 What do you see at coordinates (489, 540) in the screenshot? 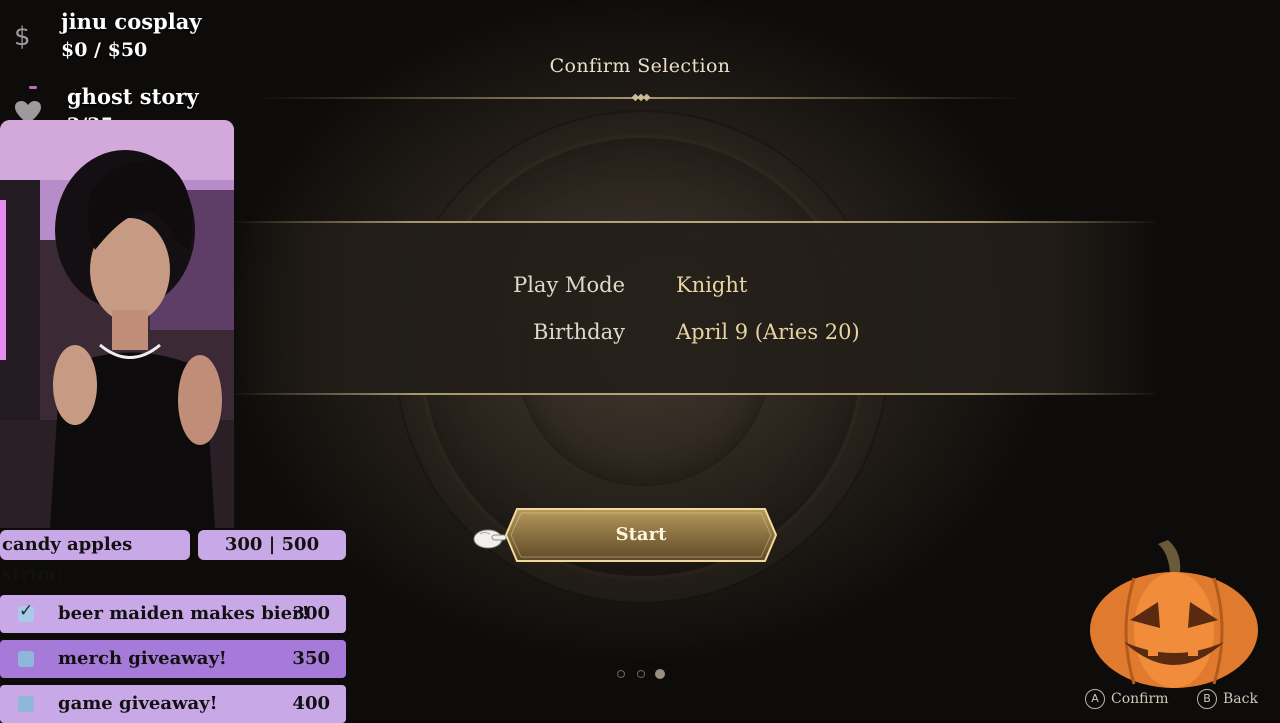
I see `hand-cursor-icon` at bounding box center [489, 540].